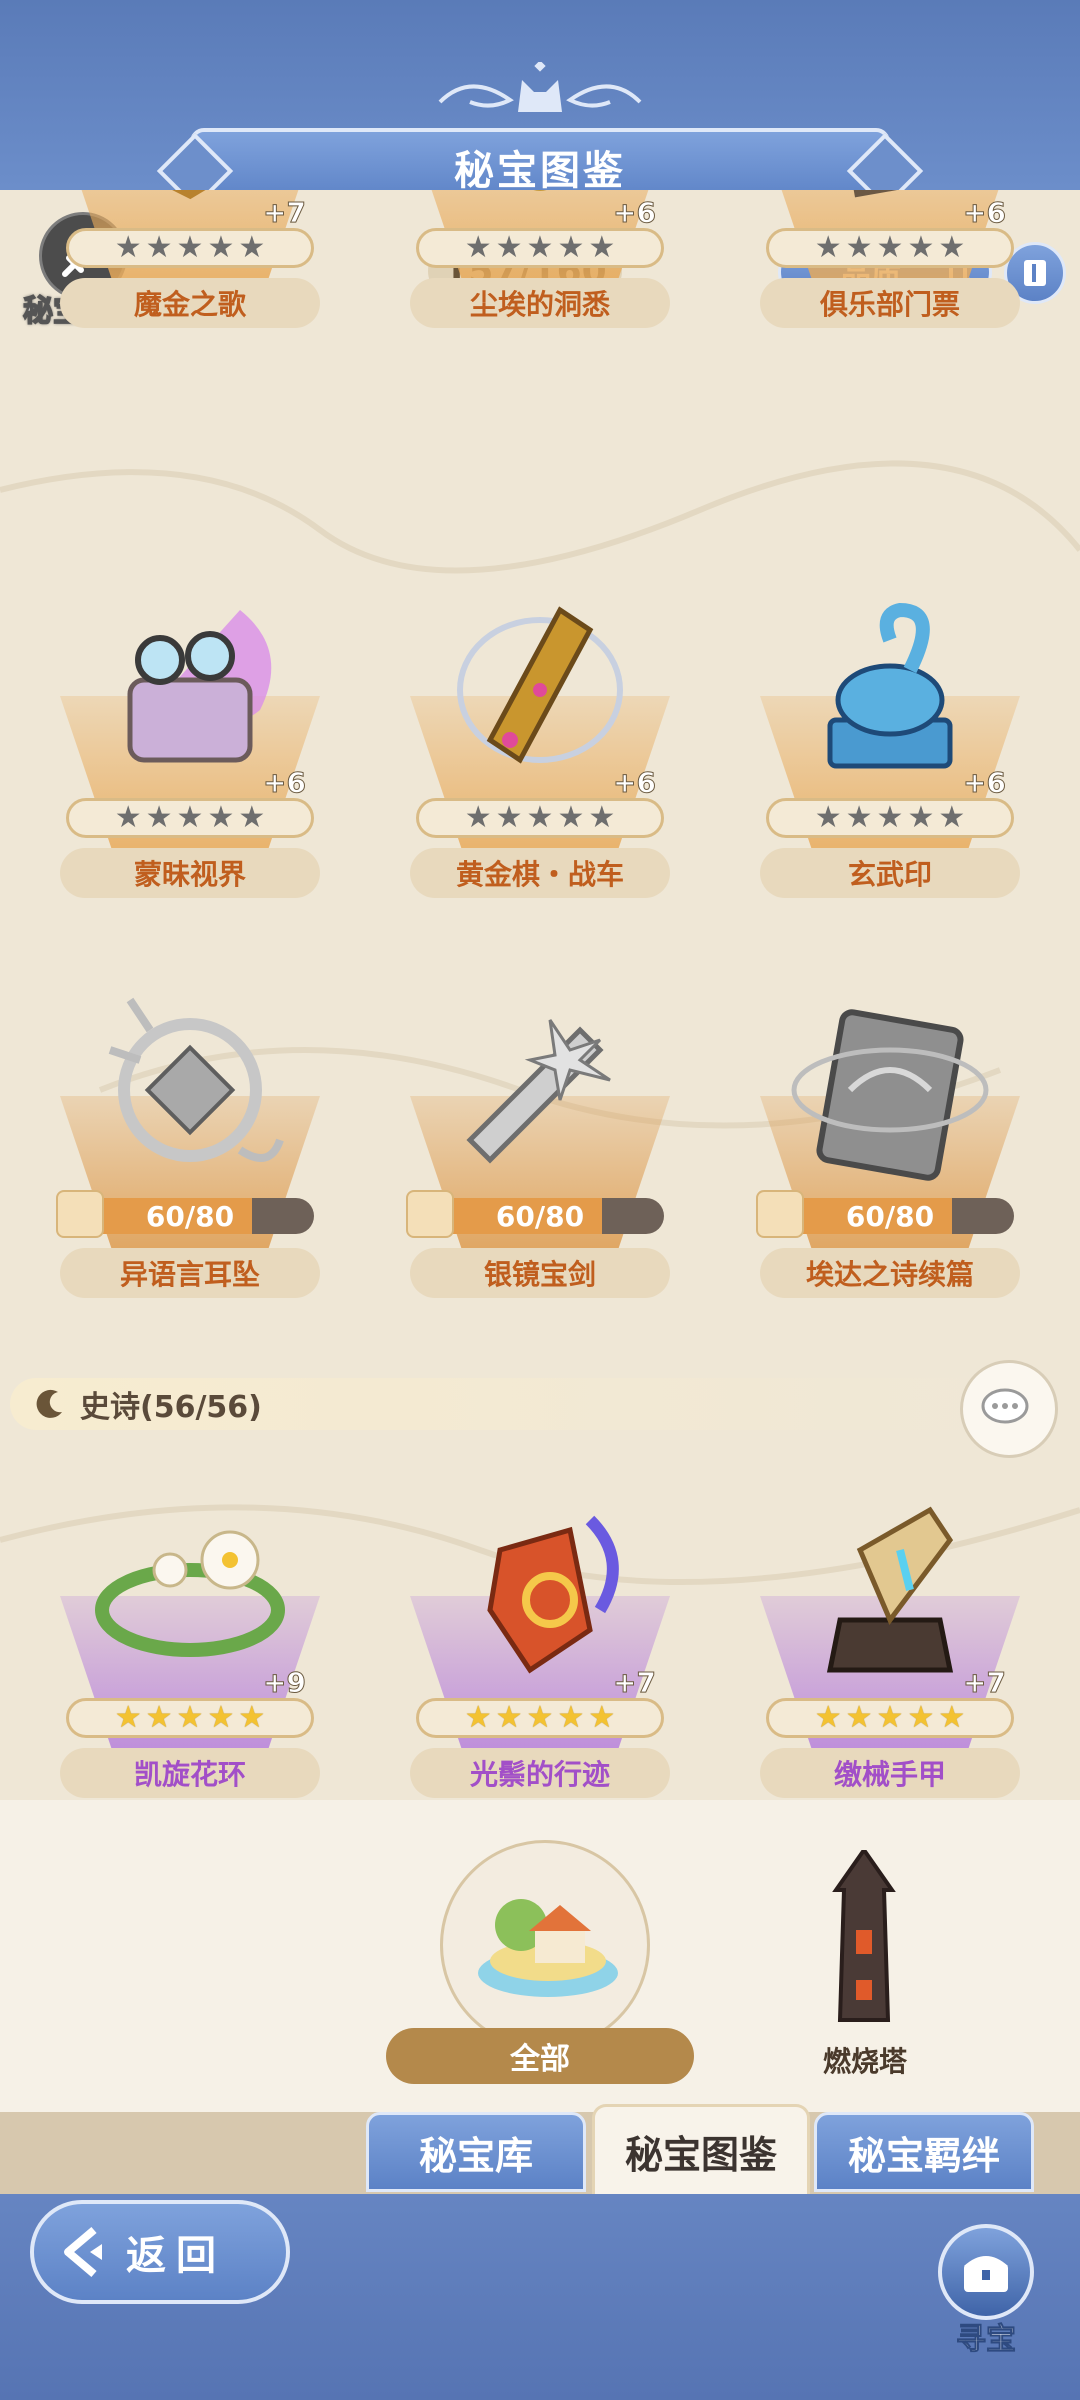 This screenshot has height=2400, width=1080. I want to click on category-filter-panel: 全部 燃烧塔, so click(540, 1960).